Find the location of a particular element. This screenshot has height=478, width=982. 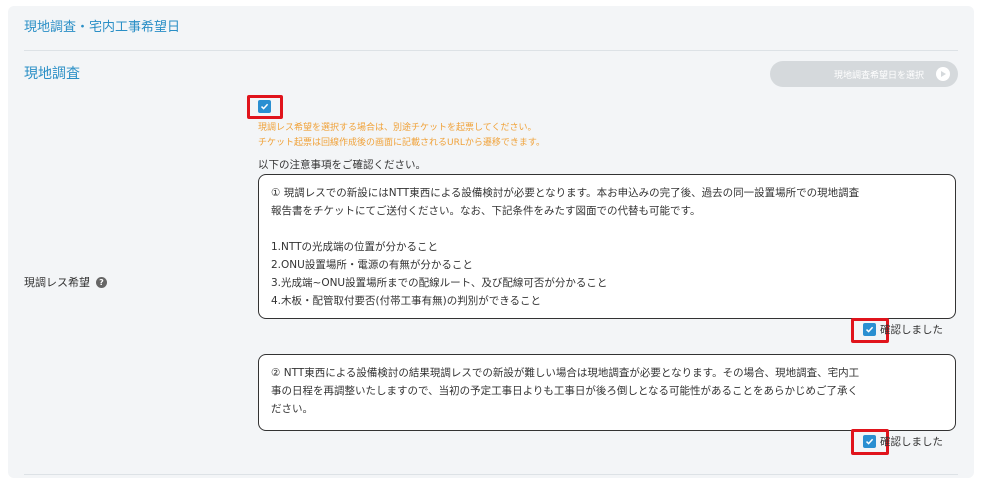

notice1-line: 4.木板・配管取付要否(付帯工事有無)の判別ができること is located at coordinates (406, 301).